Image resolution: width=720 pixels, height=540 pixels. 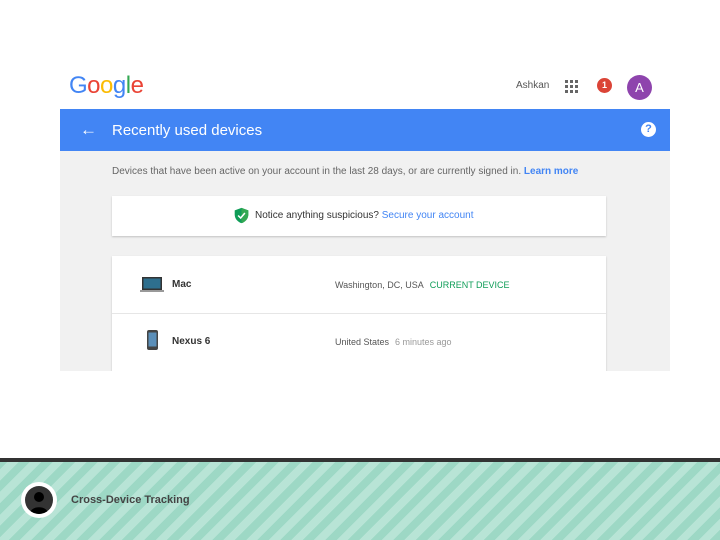 What do you see at coordinates (648, 129) in the screenshot?
I see `help-icon: ?` at bounding box center [648, 129].